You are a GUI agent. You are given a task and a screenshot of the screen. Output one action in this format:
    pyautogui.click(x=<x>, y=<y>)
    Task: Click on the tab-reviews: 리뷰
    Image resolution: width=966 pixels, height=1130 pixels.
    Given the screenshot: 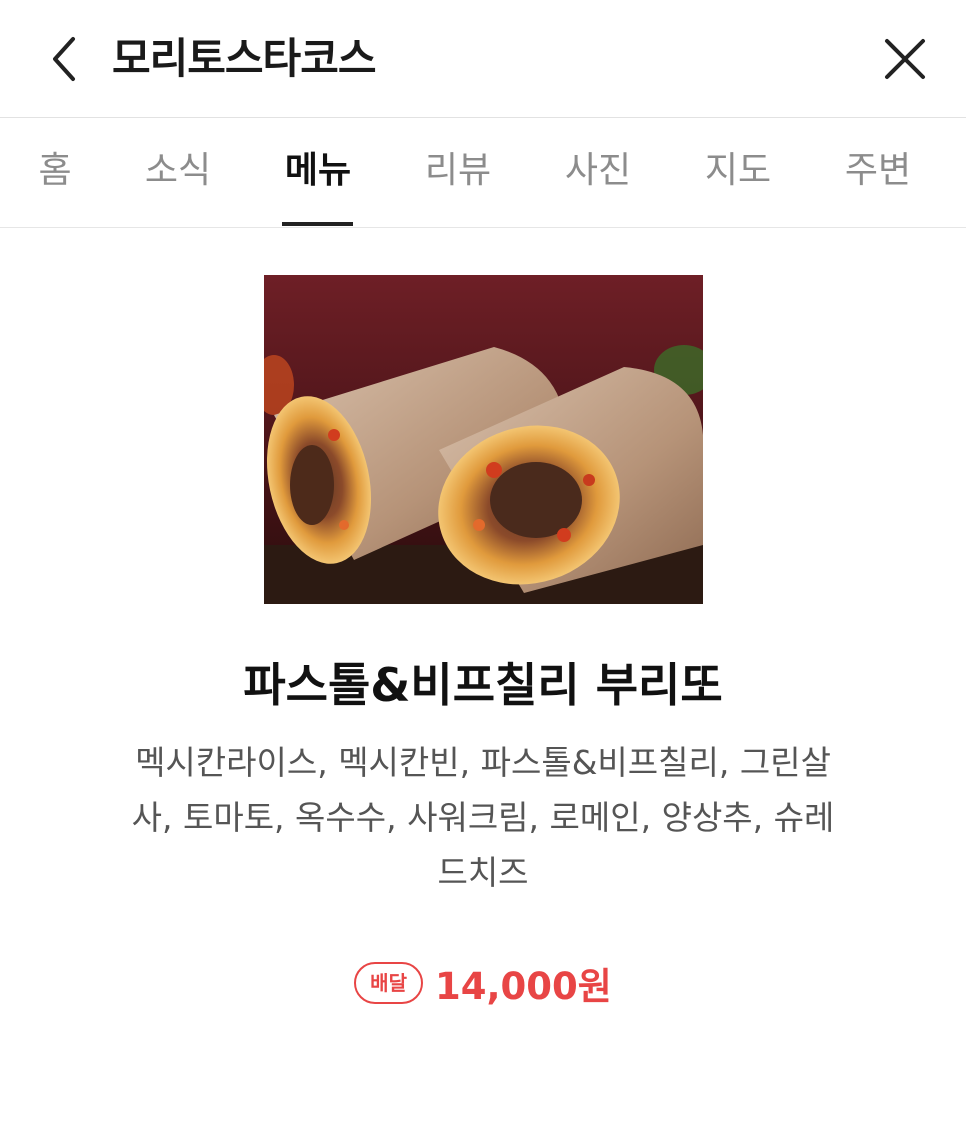 What is the action you would take?
    pyautogui.click(x=458, y=173)
    